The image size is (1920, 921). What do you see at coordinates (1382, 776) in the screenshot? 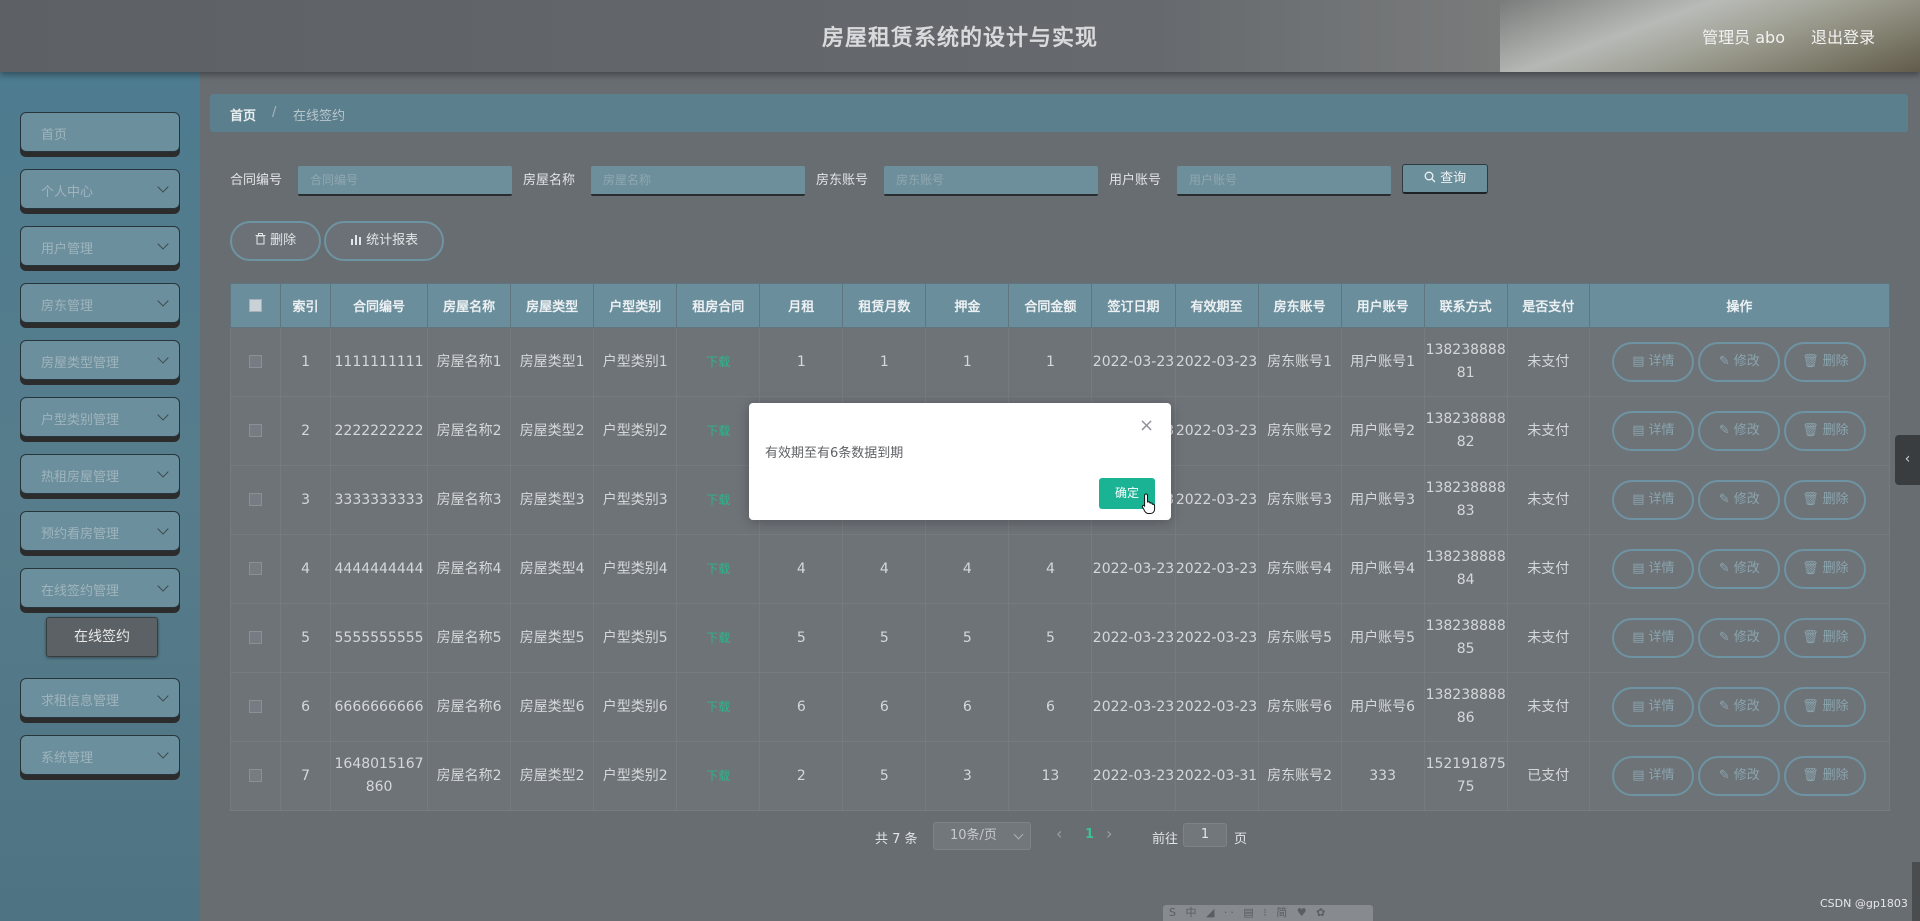
I see `cell-user: 333` at bounding box center [1382, 776].